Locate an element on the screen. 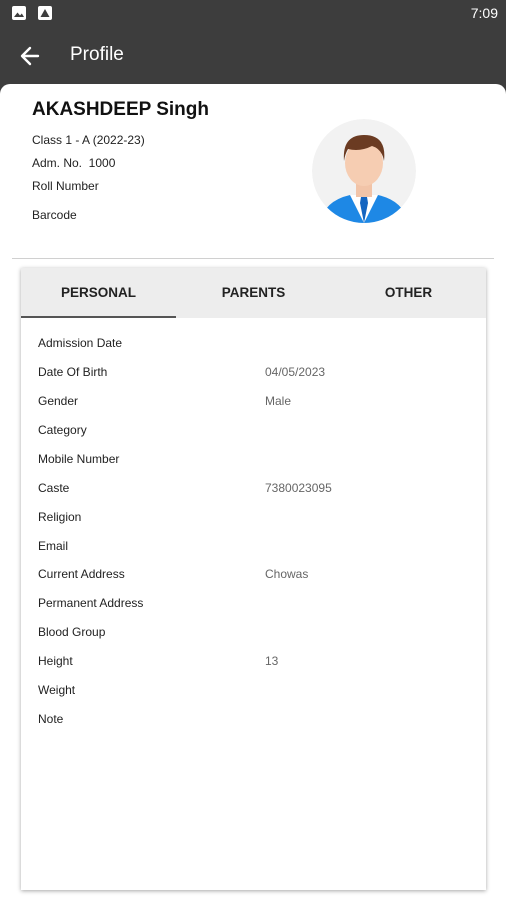 Image resolution: width=506 pixels, height=900 pixels. field-label: Blood Group is located at coordinates (72, 632).